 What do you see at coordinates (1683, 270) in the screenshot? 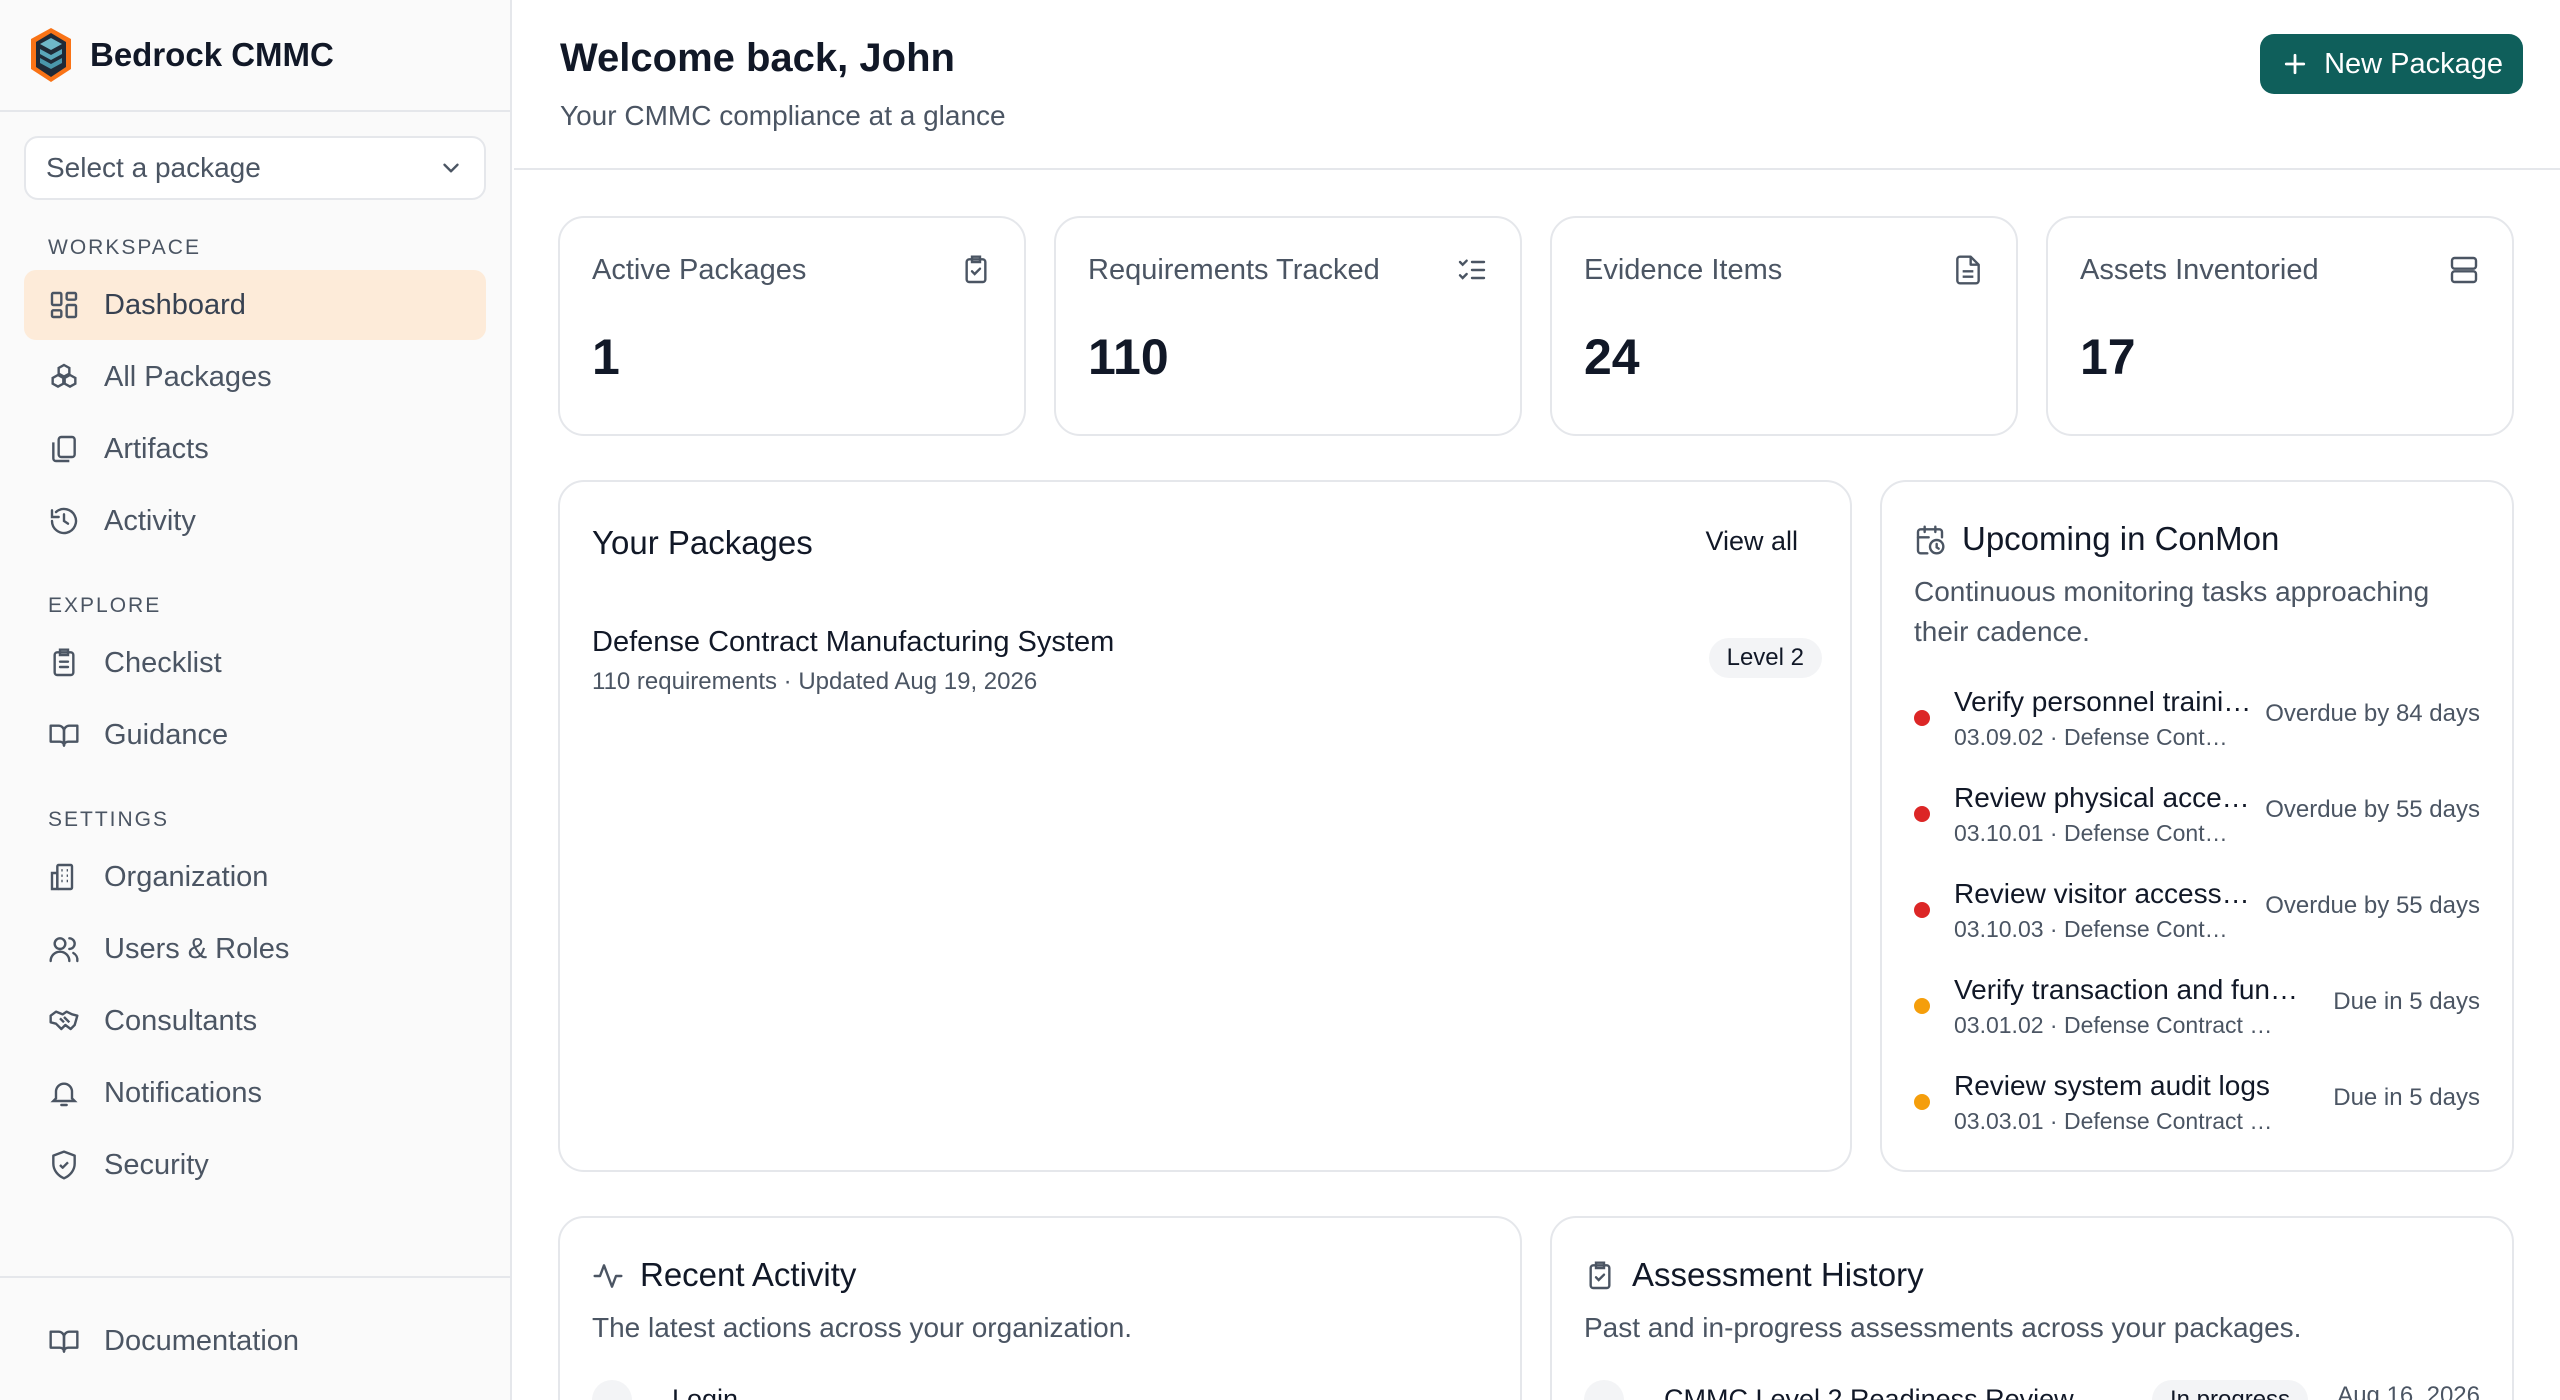
I see `stat-label: Evidence Items` at bounding box center [1683, 270].